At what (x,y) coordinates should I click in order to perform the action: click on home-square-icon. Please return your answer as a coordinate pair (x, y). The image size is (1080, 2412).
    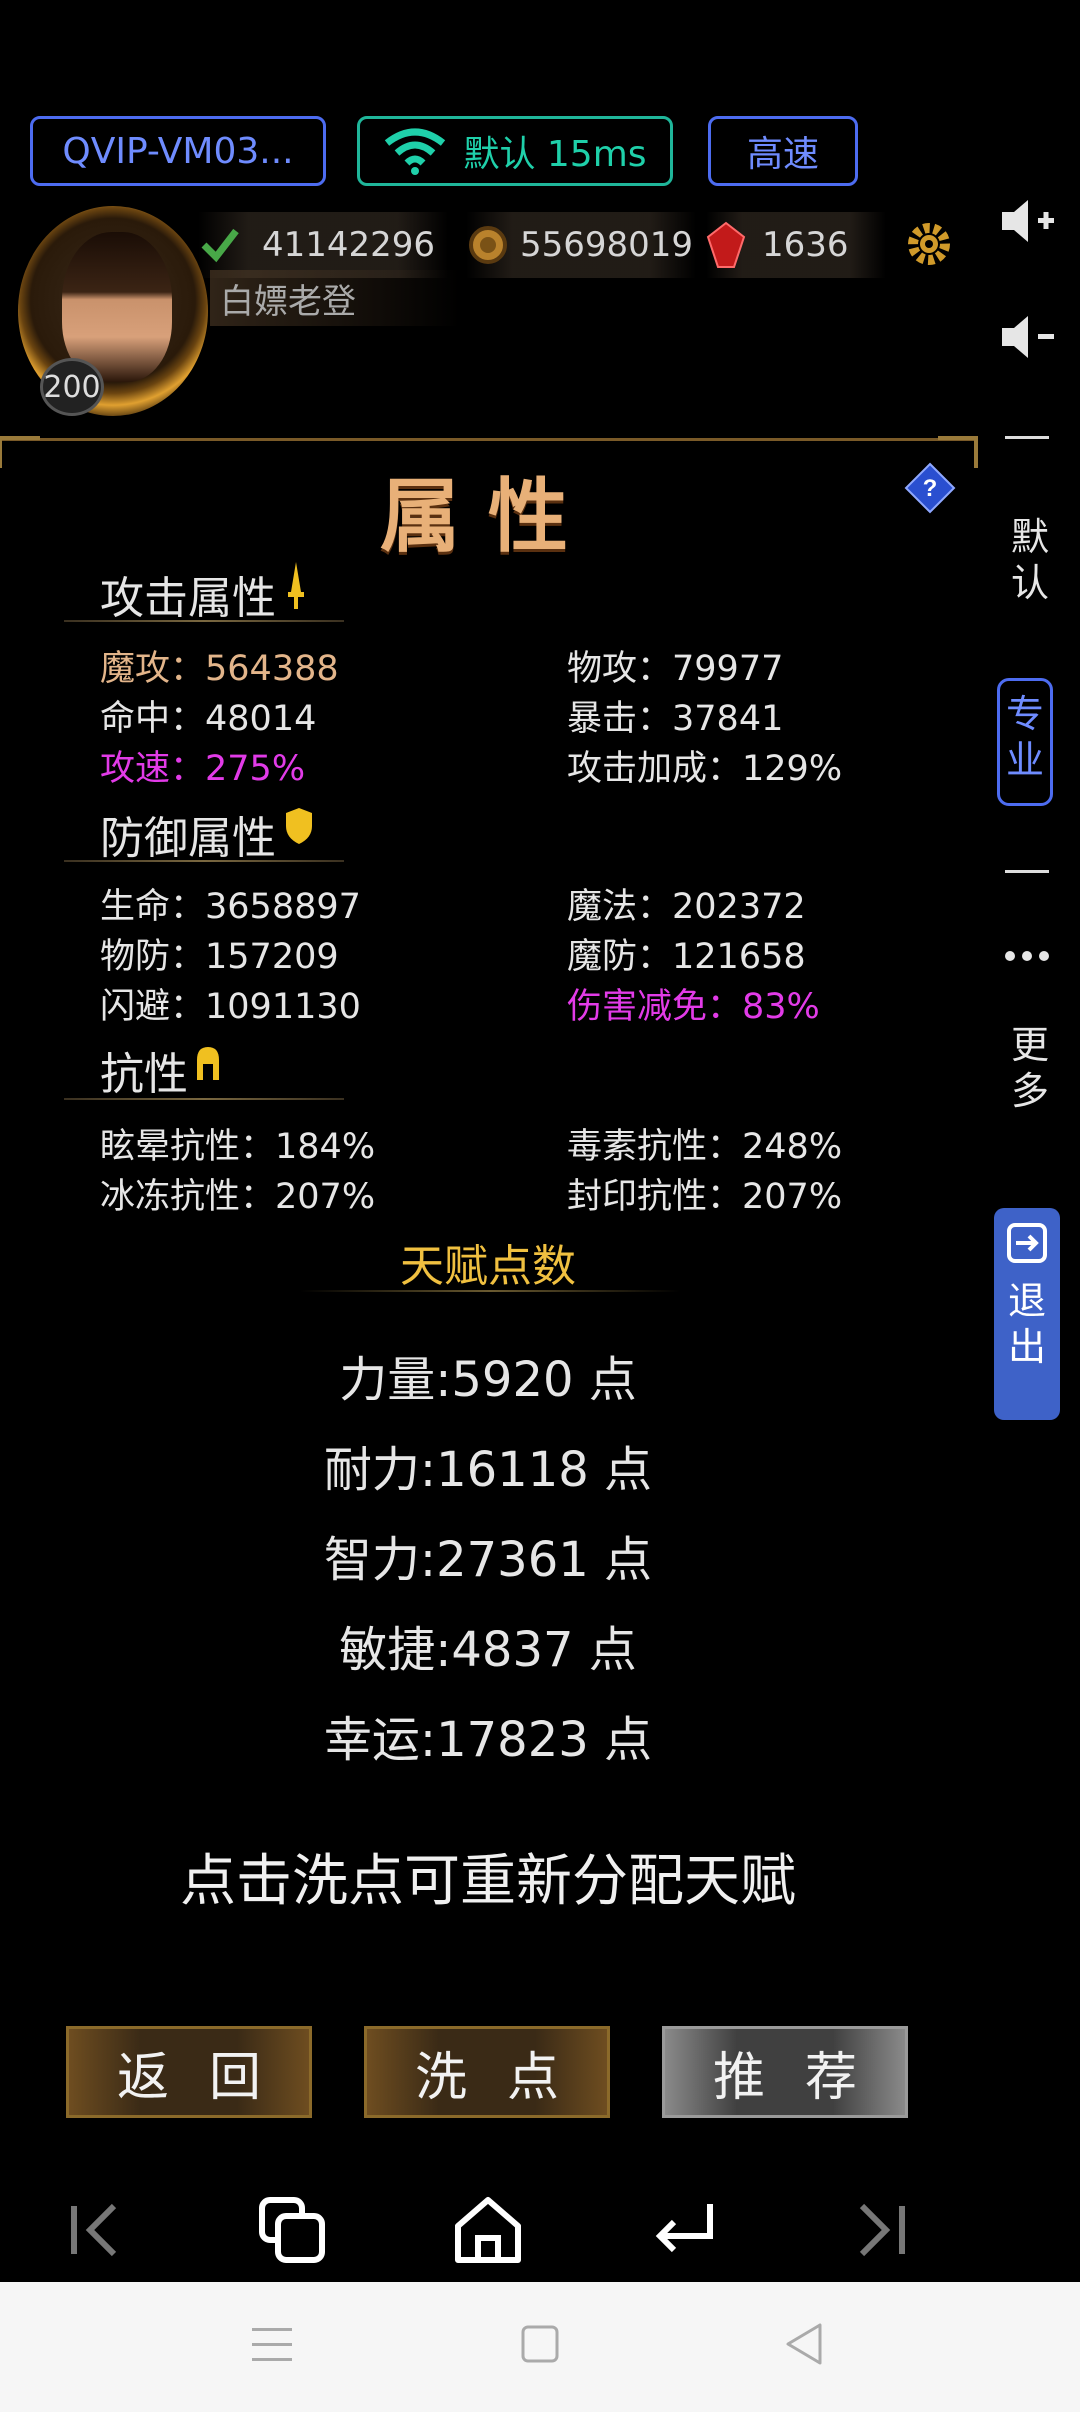
    Looking at the image, I should click on (540, 2344).